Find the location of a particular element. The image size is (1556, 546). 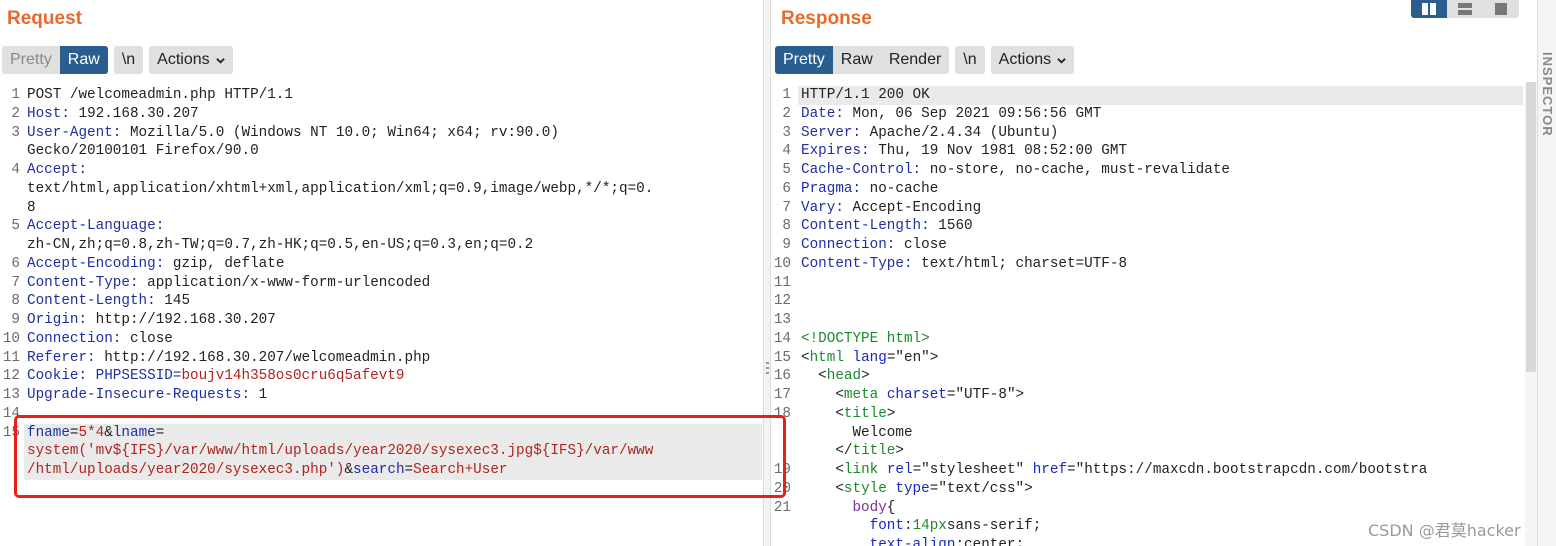

tab-render: Render is located at coordinates (915, 60).